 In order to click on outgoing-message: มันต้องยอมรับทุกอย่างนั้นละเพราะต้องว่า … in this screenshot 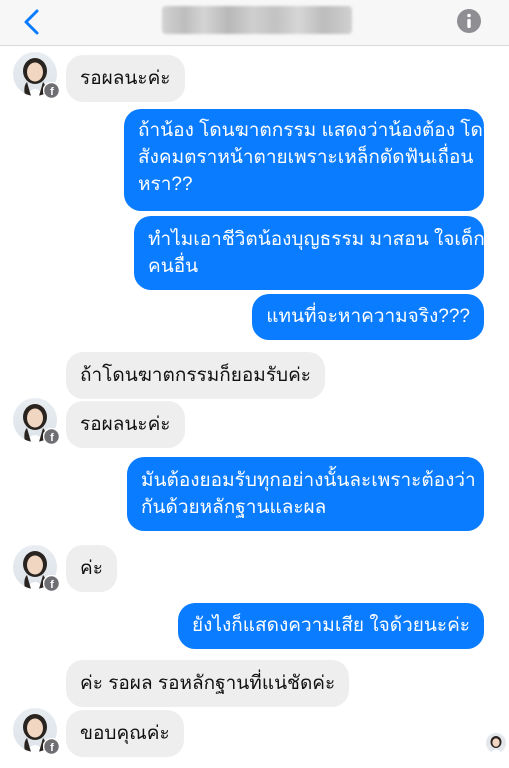, I will do `click(305, 494)`.